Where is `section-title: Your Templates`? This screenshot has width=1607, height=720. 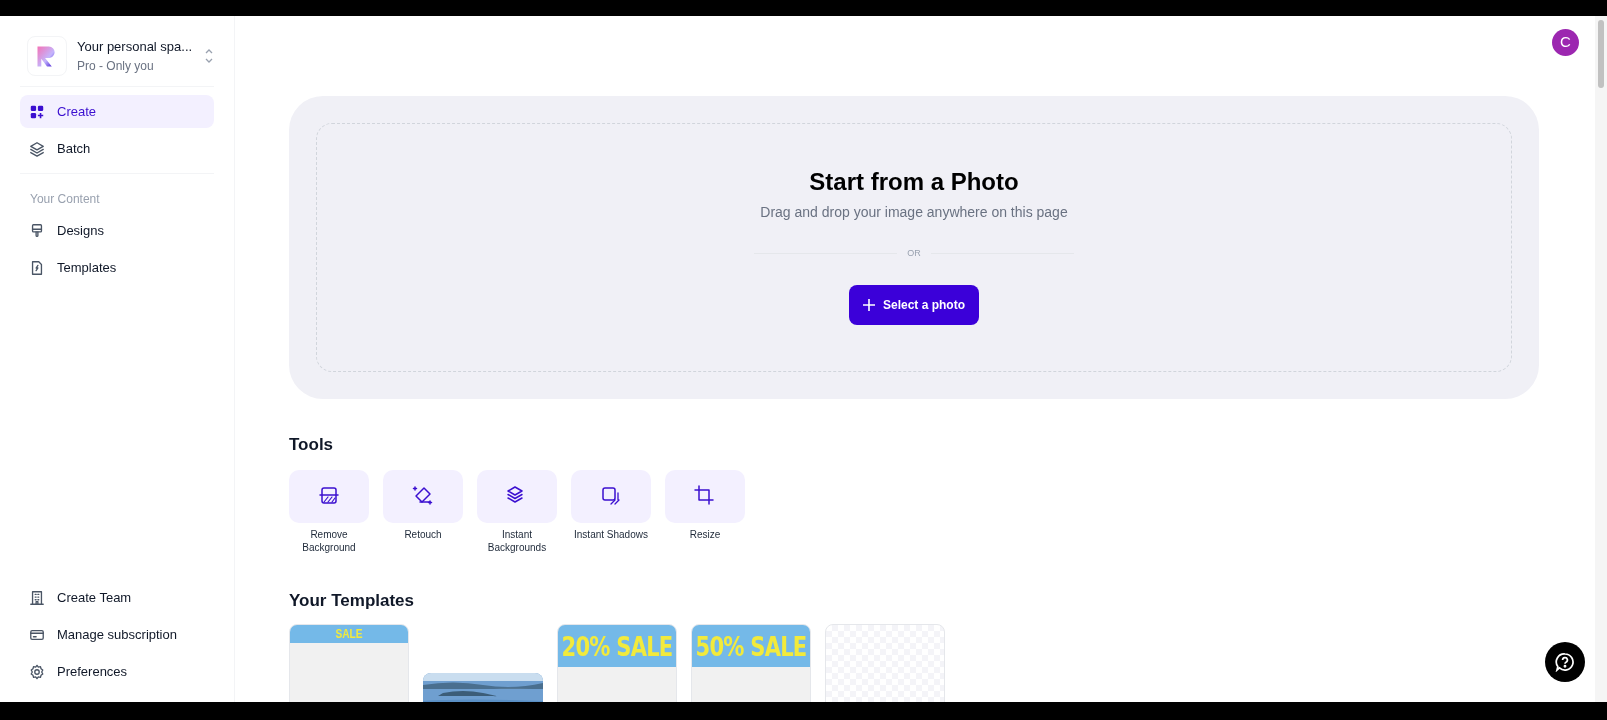
section-title: Your Templates is located at coordinates (352, 600).